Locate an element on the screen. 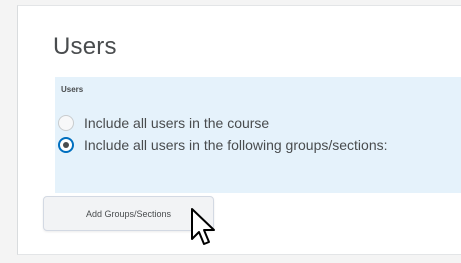 The height and width of the screenshot is (263, 461). radio-all-users-label: Include all users in the course is located at coordinates (177, 123).